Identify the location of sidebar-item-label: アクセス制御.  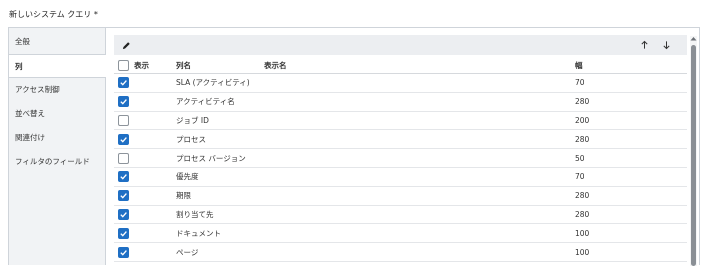
(37, 89).